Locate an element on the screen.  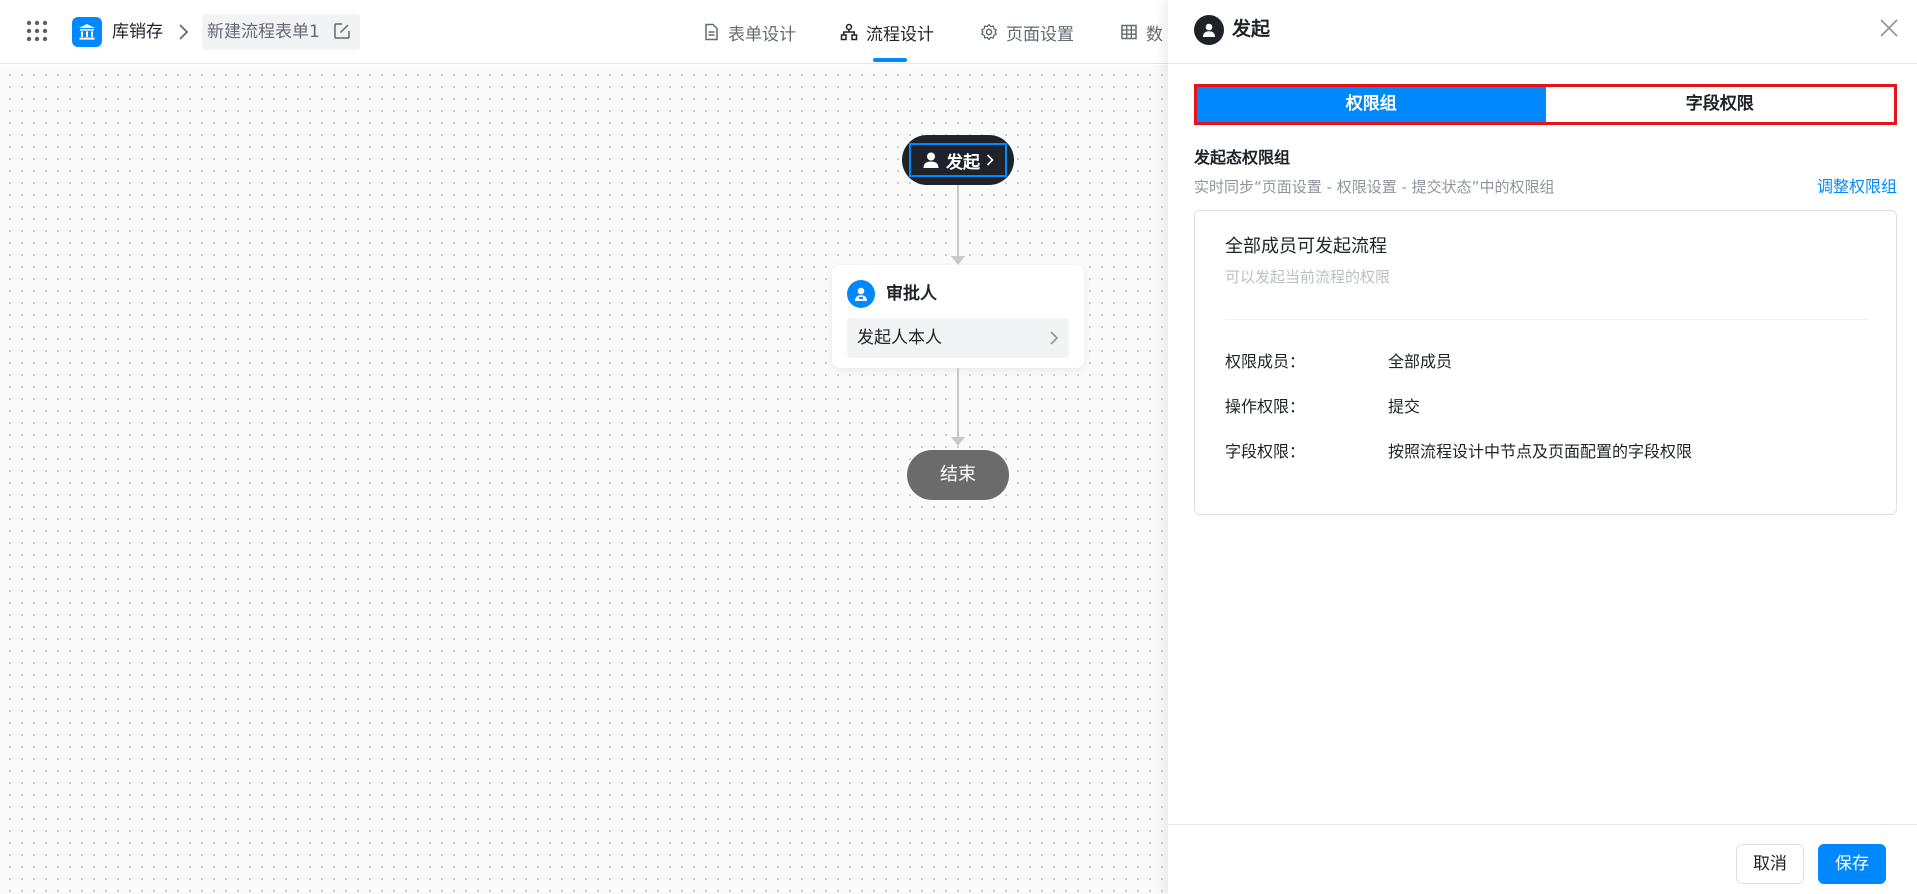
adjust-permission-group-link: 调整权限组 is located at coordinates (1857, 187).